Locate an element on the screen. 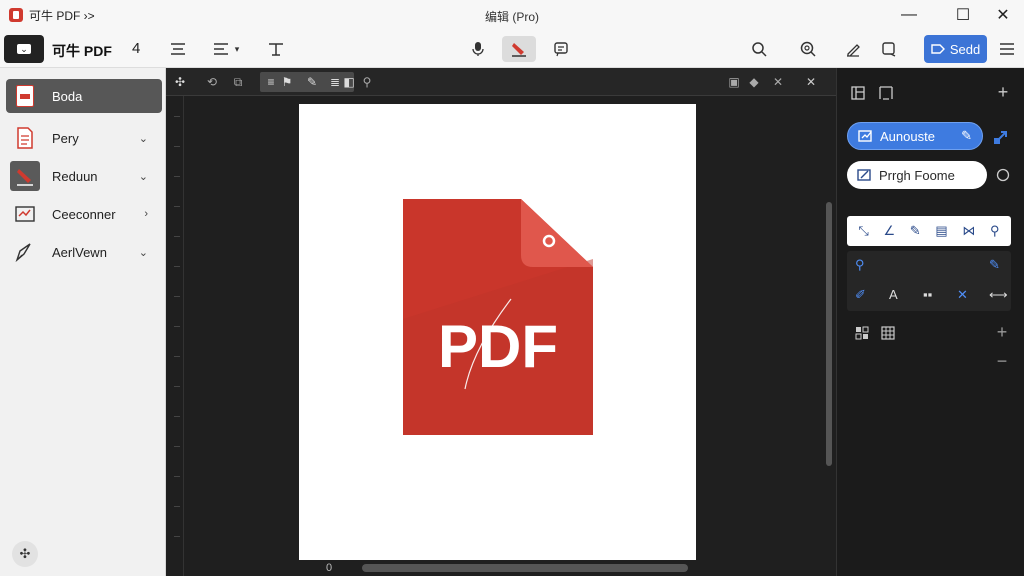  settings-icon: ✣ is located at coordinates (25, 554).